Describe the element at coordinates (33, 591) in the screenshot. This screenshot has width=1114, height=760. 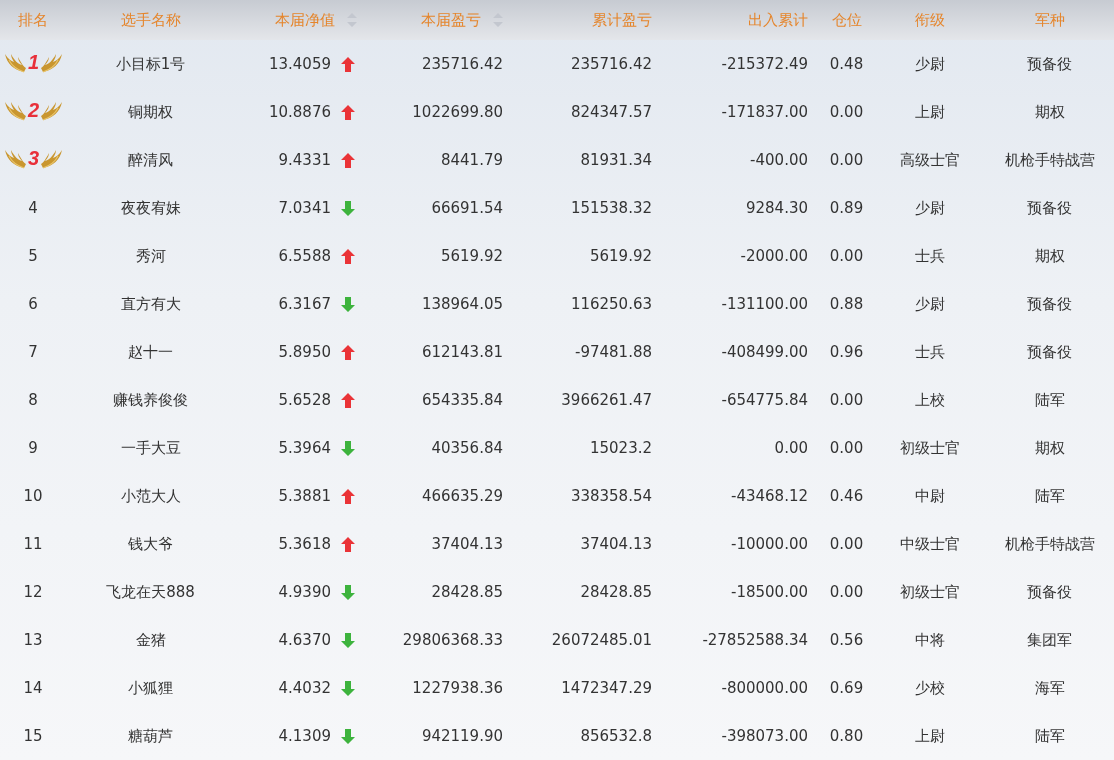
I see `rank-number: 12` at that location.